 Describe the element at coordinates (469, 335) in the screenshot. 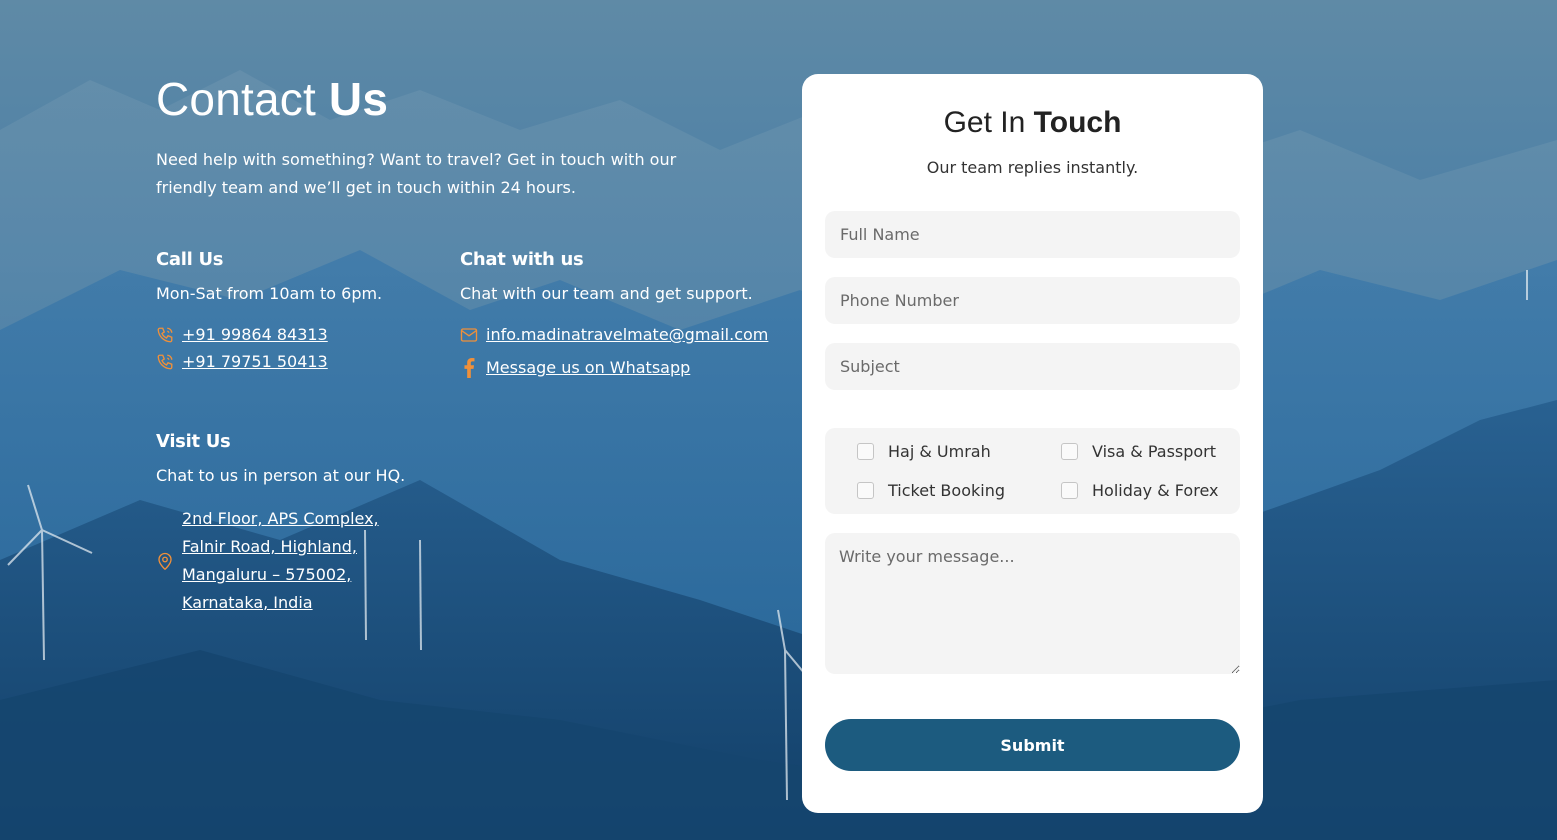

I see `mail-icon` at that location.